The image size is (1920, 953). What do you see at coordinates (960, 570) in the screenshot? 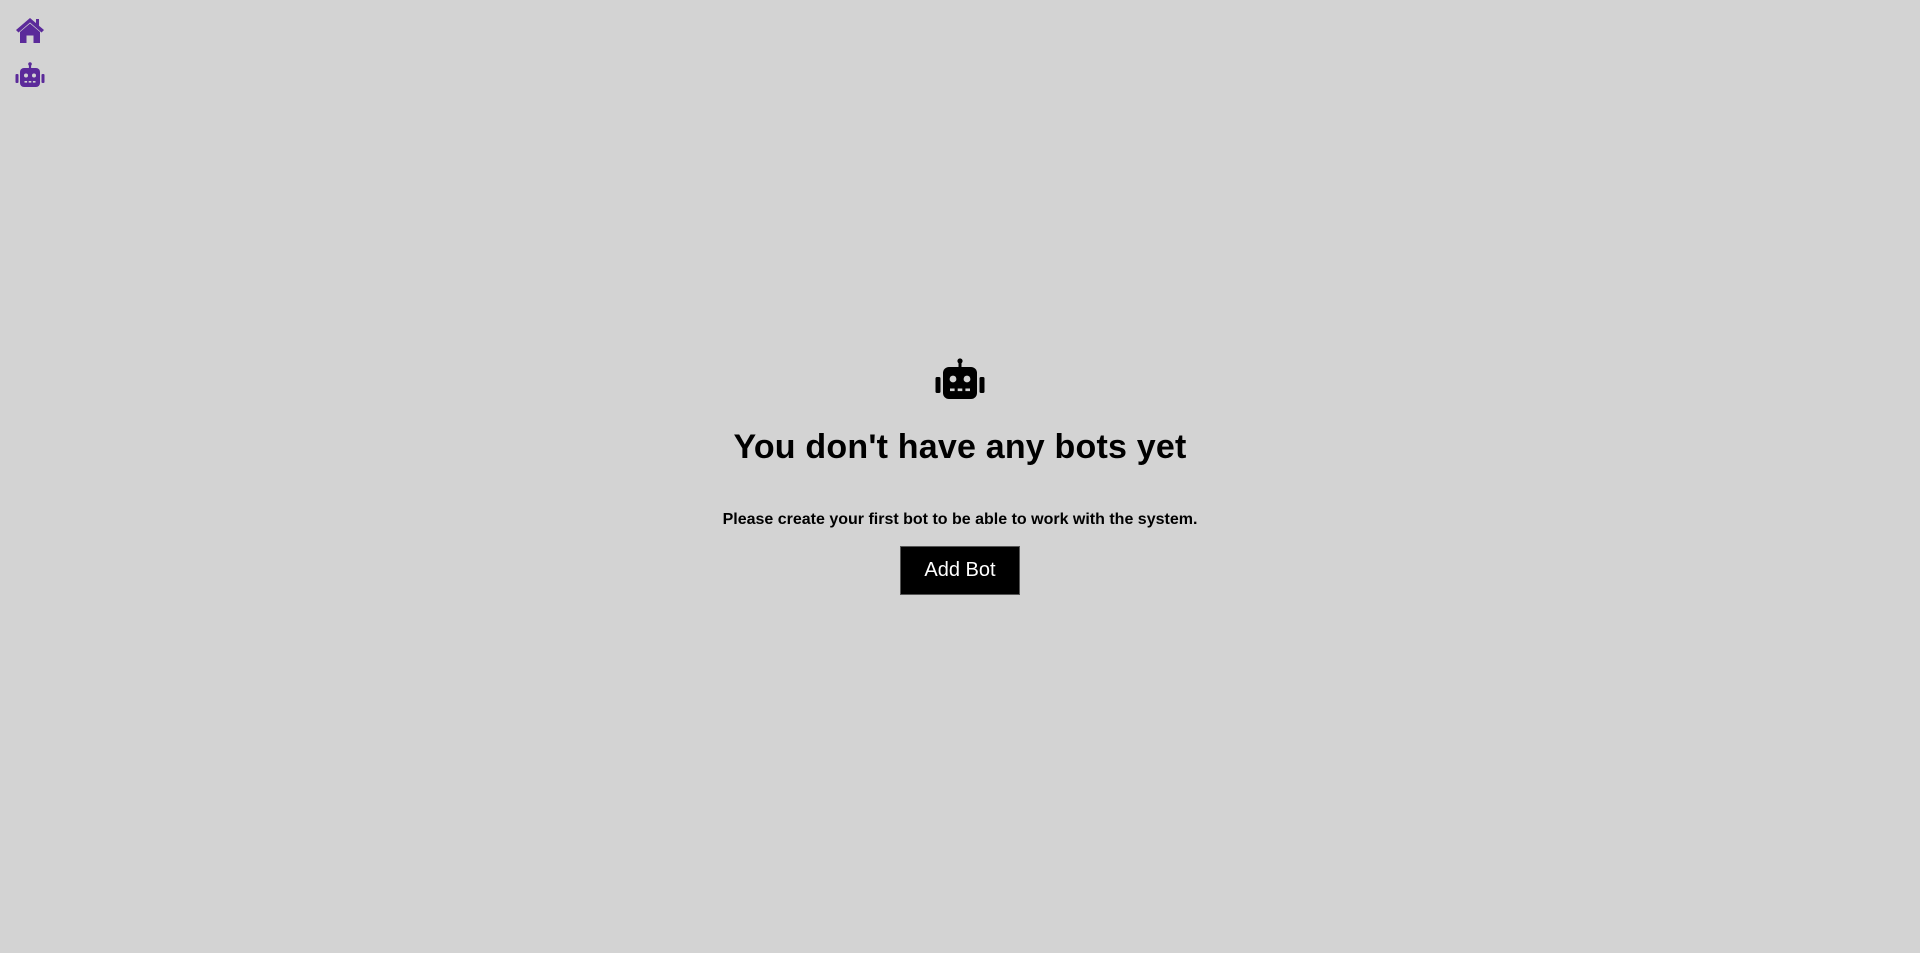
I see `add-bot-button: Add Bot` at bounding box center [960, 570].